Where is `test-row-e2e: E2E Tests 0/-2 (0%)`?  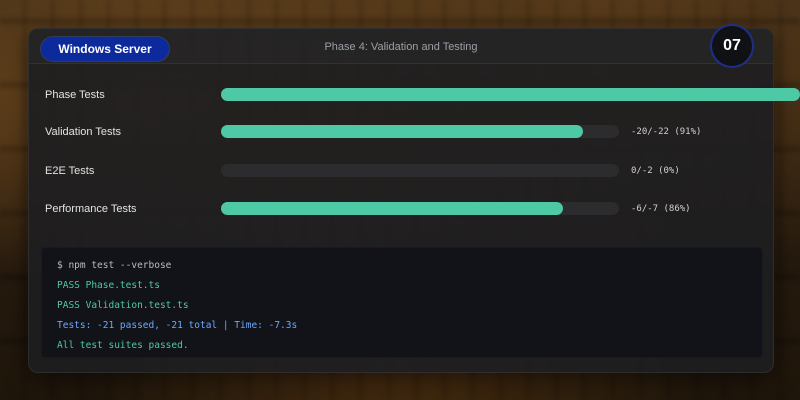 test-row-e2e: E2E Tests 0/-2 (0%) is located at coordinates (401, 171).